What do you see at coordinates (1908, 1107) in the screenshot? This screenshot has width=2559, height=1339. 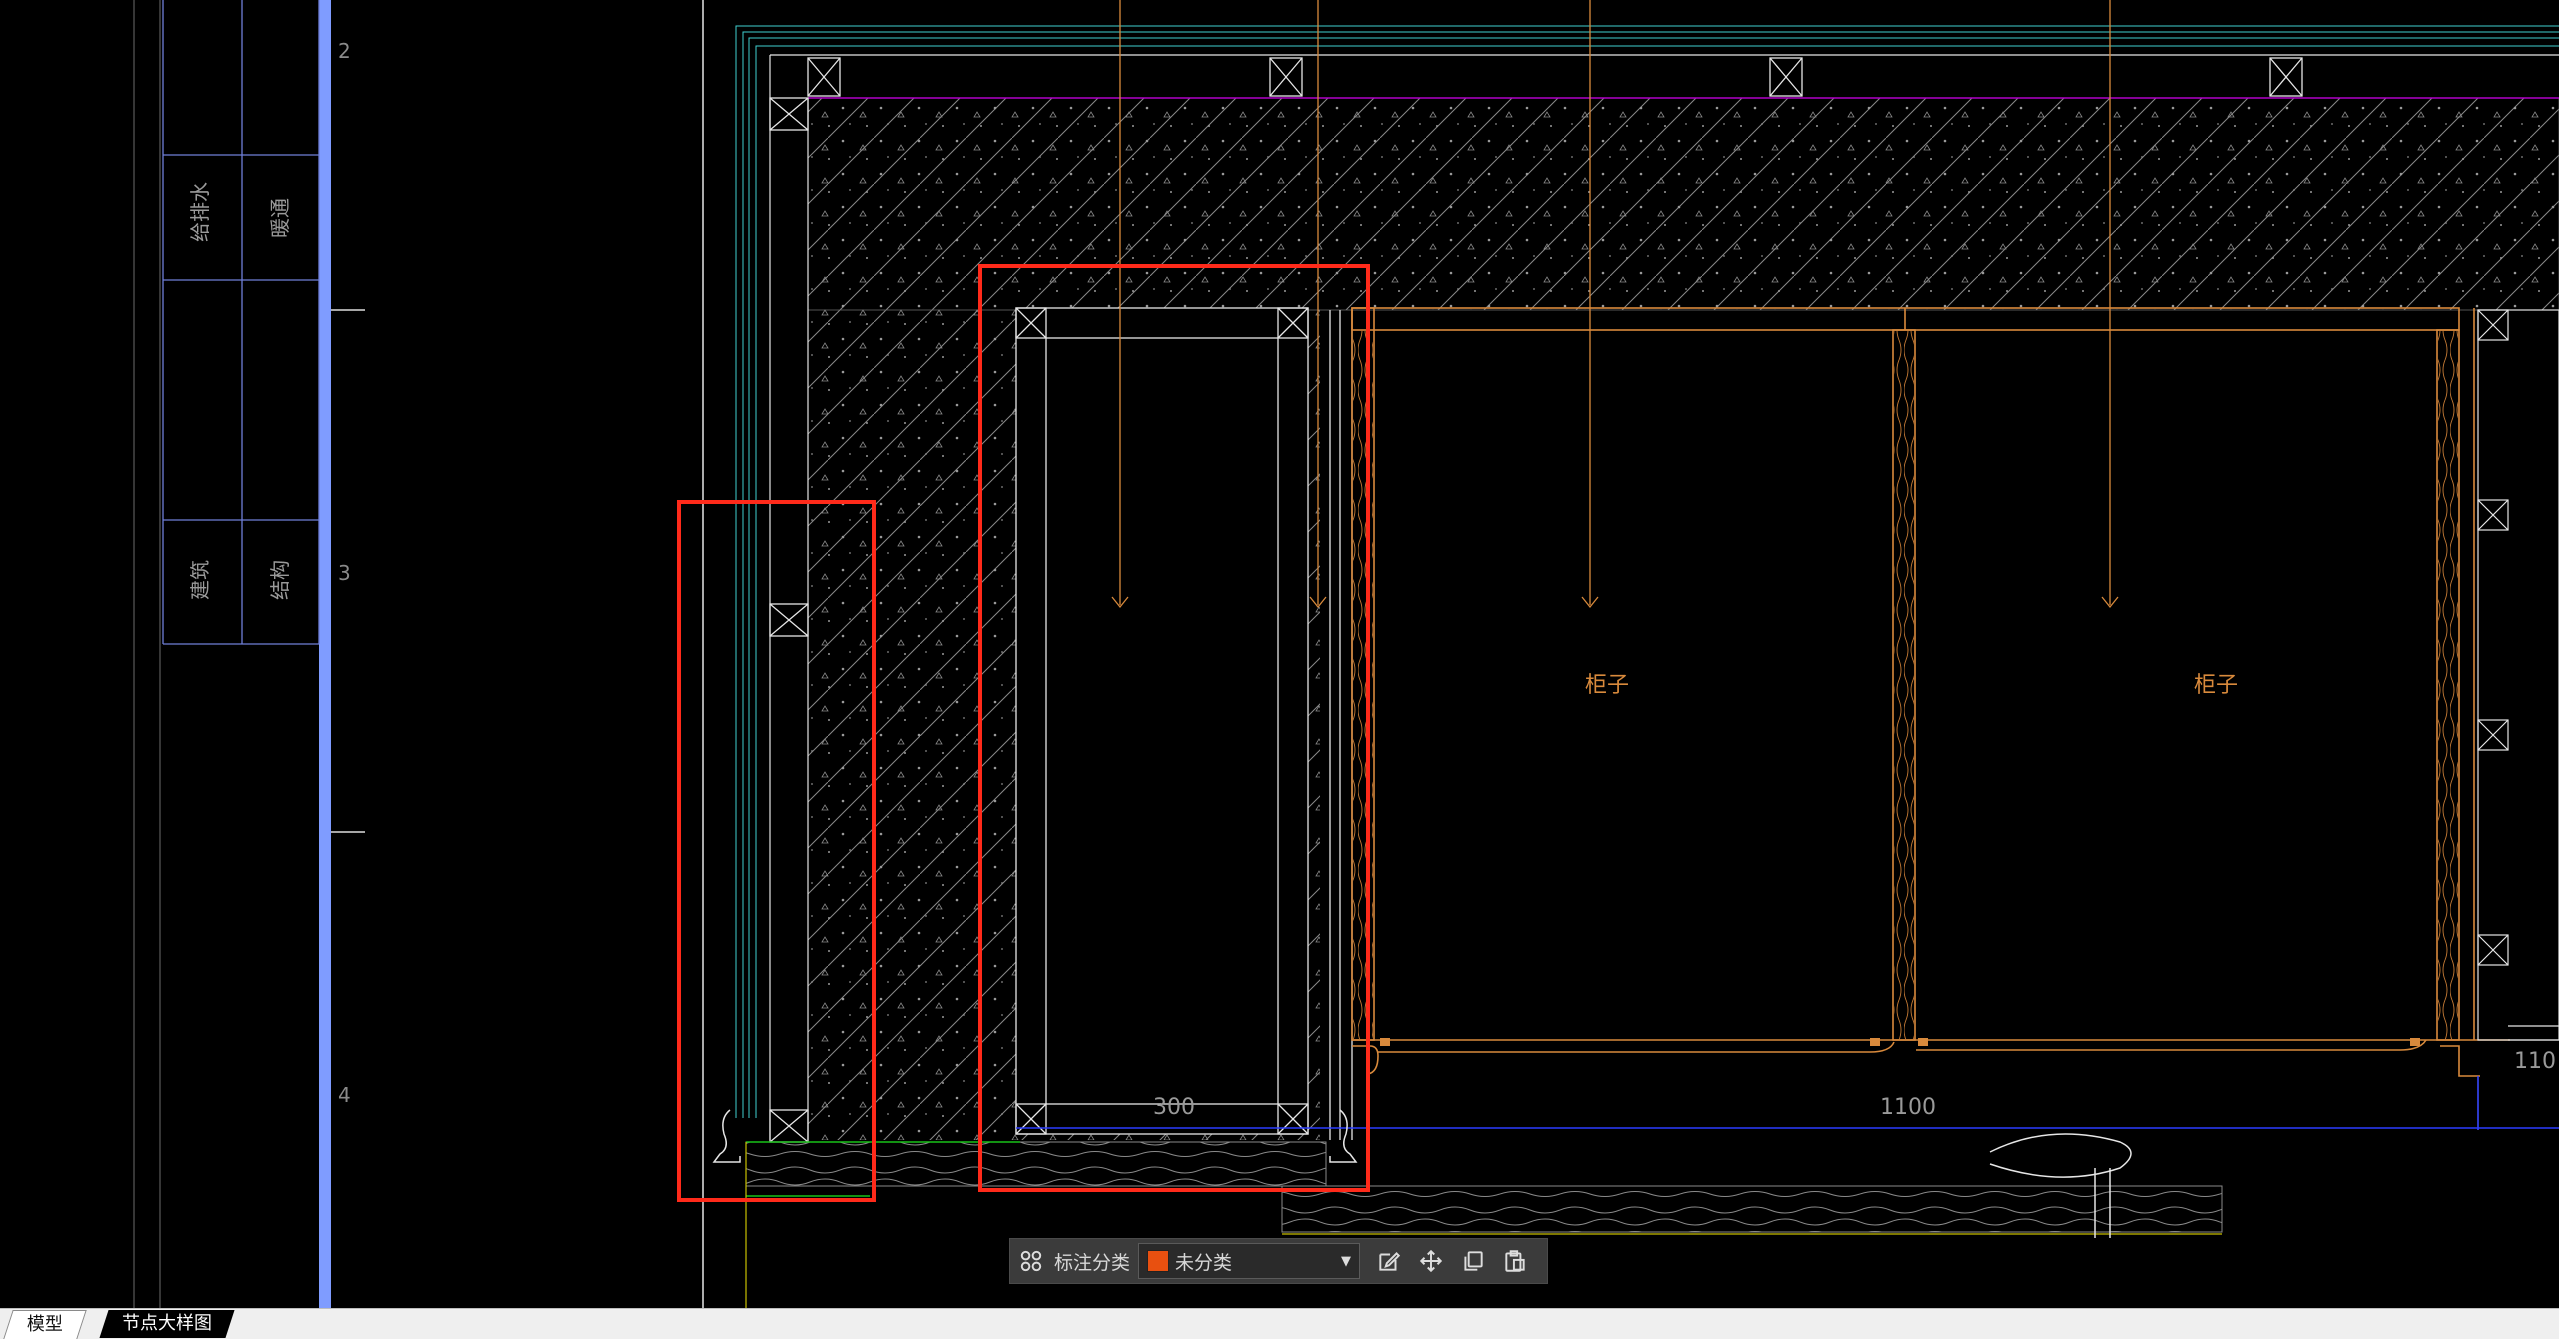 I see `dimension-1100: 1100` at bounding box center [1908, 1107].